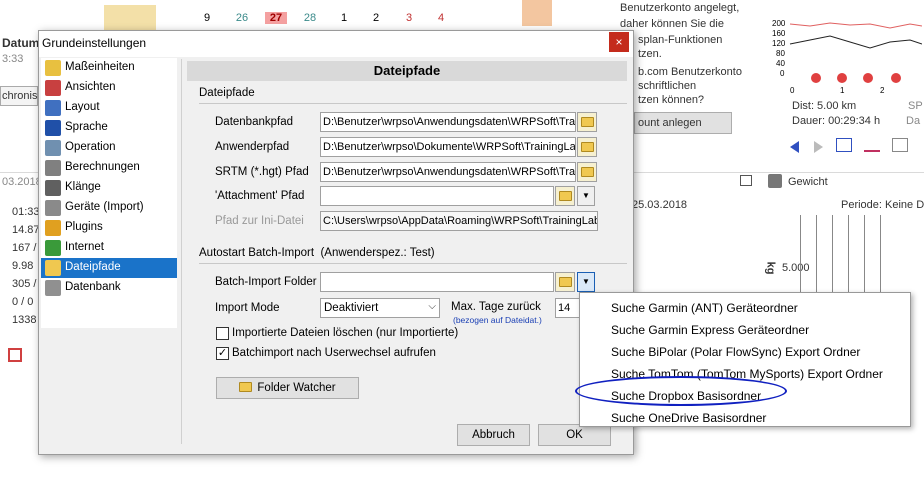 This screenshot has width=924, height=482. I want to click on user-path-browse-button, so click(587, 147).